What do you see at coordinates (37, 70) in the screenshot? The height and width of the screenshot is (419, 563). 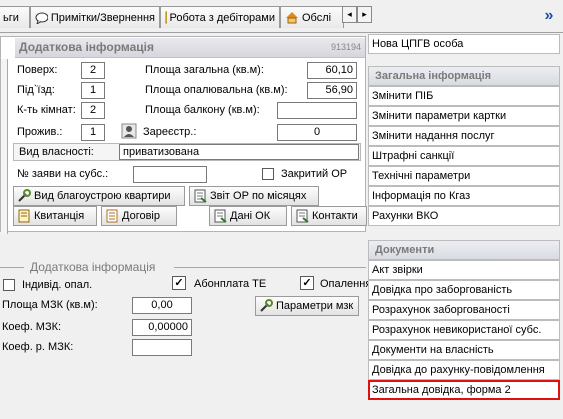 I see `floor-label: Поверх:` at bounding box center [37, 70].